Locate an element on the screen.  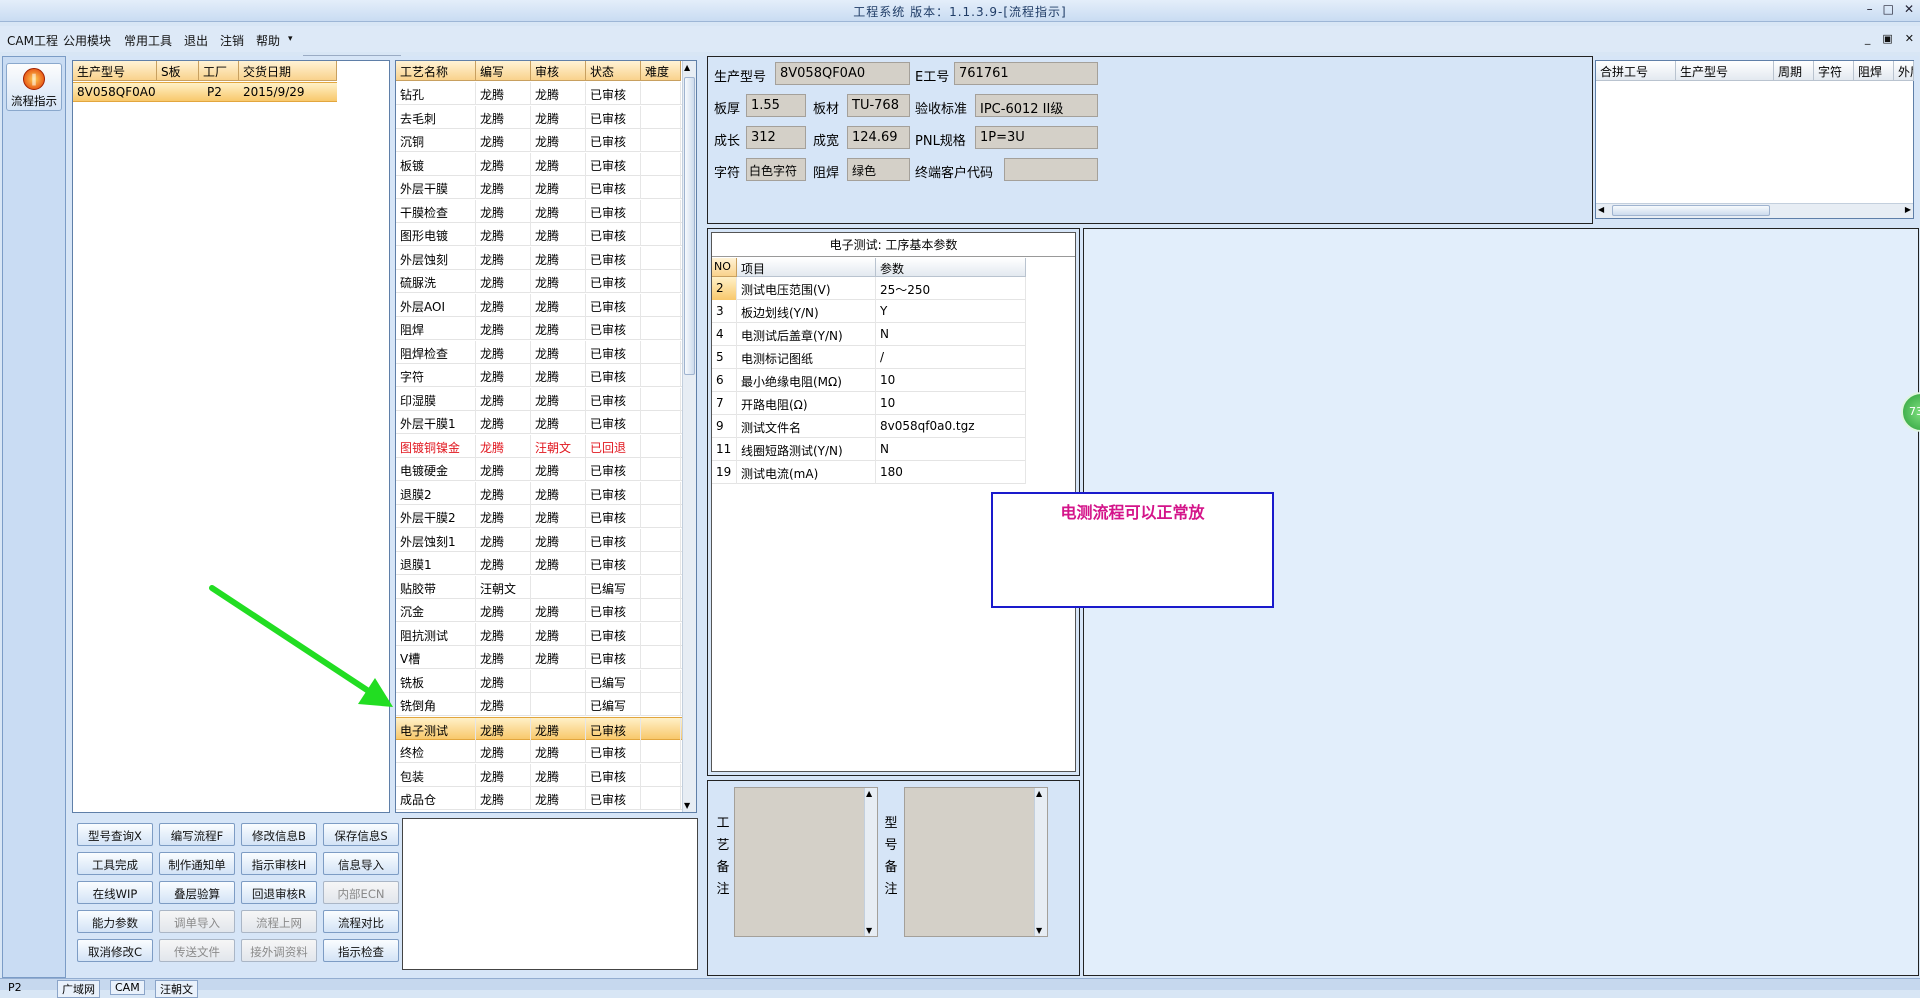
scroll-thumb is located at coordinates (689, 226).